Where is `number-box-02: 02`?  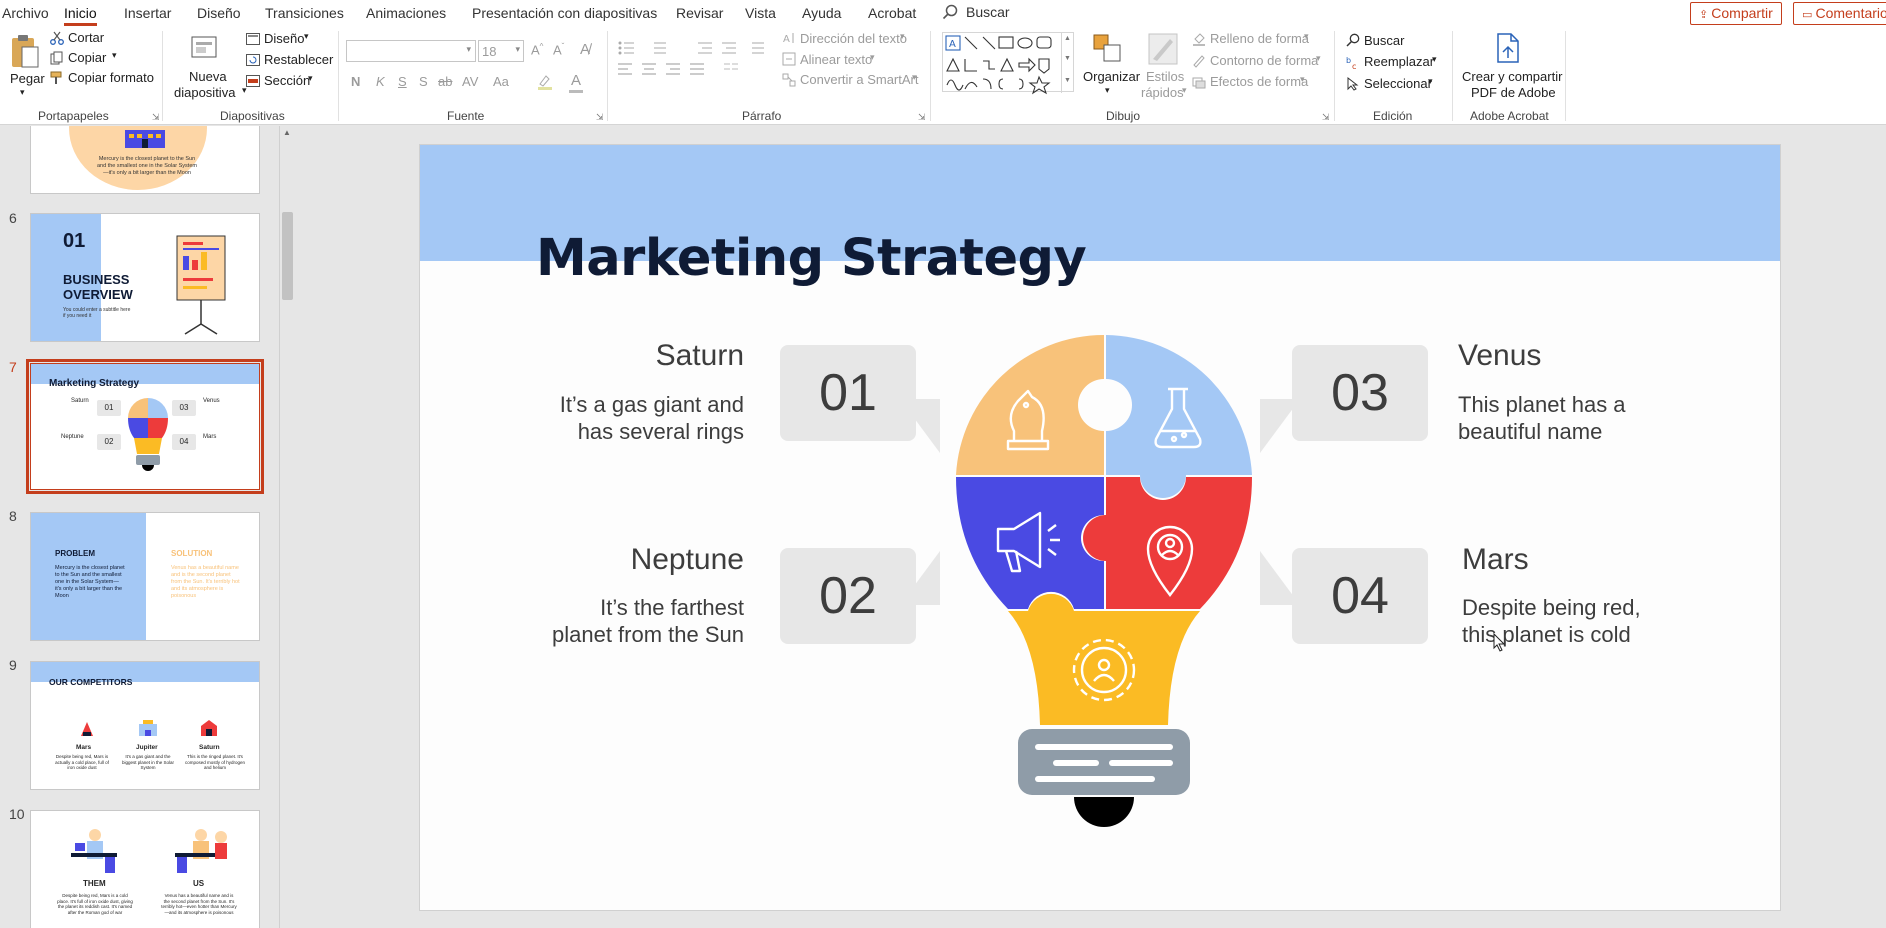
number-box-02: 02 is located at coordinates (848, 596).